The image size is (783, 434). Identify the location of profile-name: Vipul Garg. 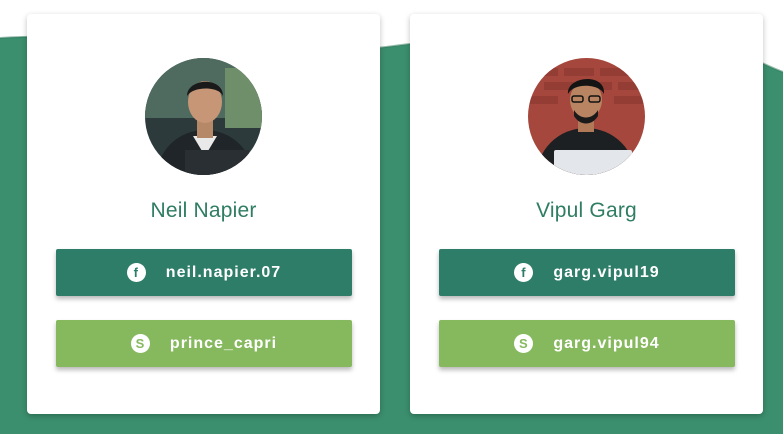
(586, 210).